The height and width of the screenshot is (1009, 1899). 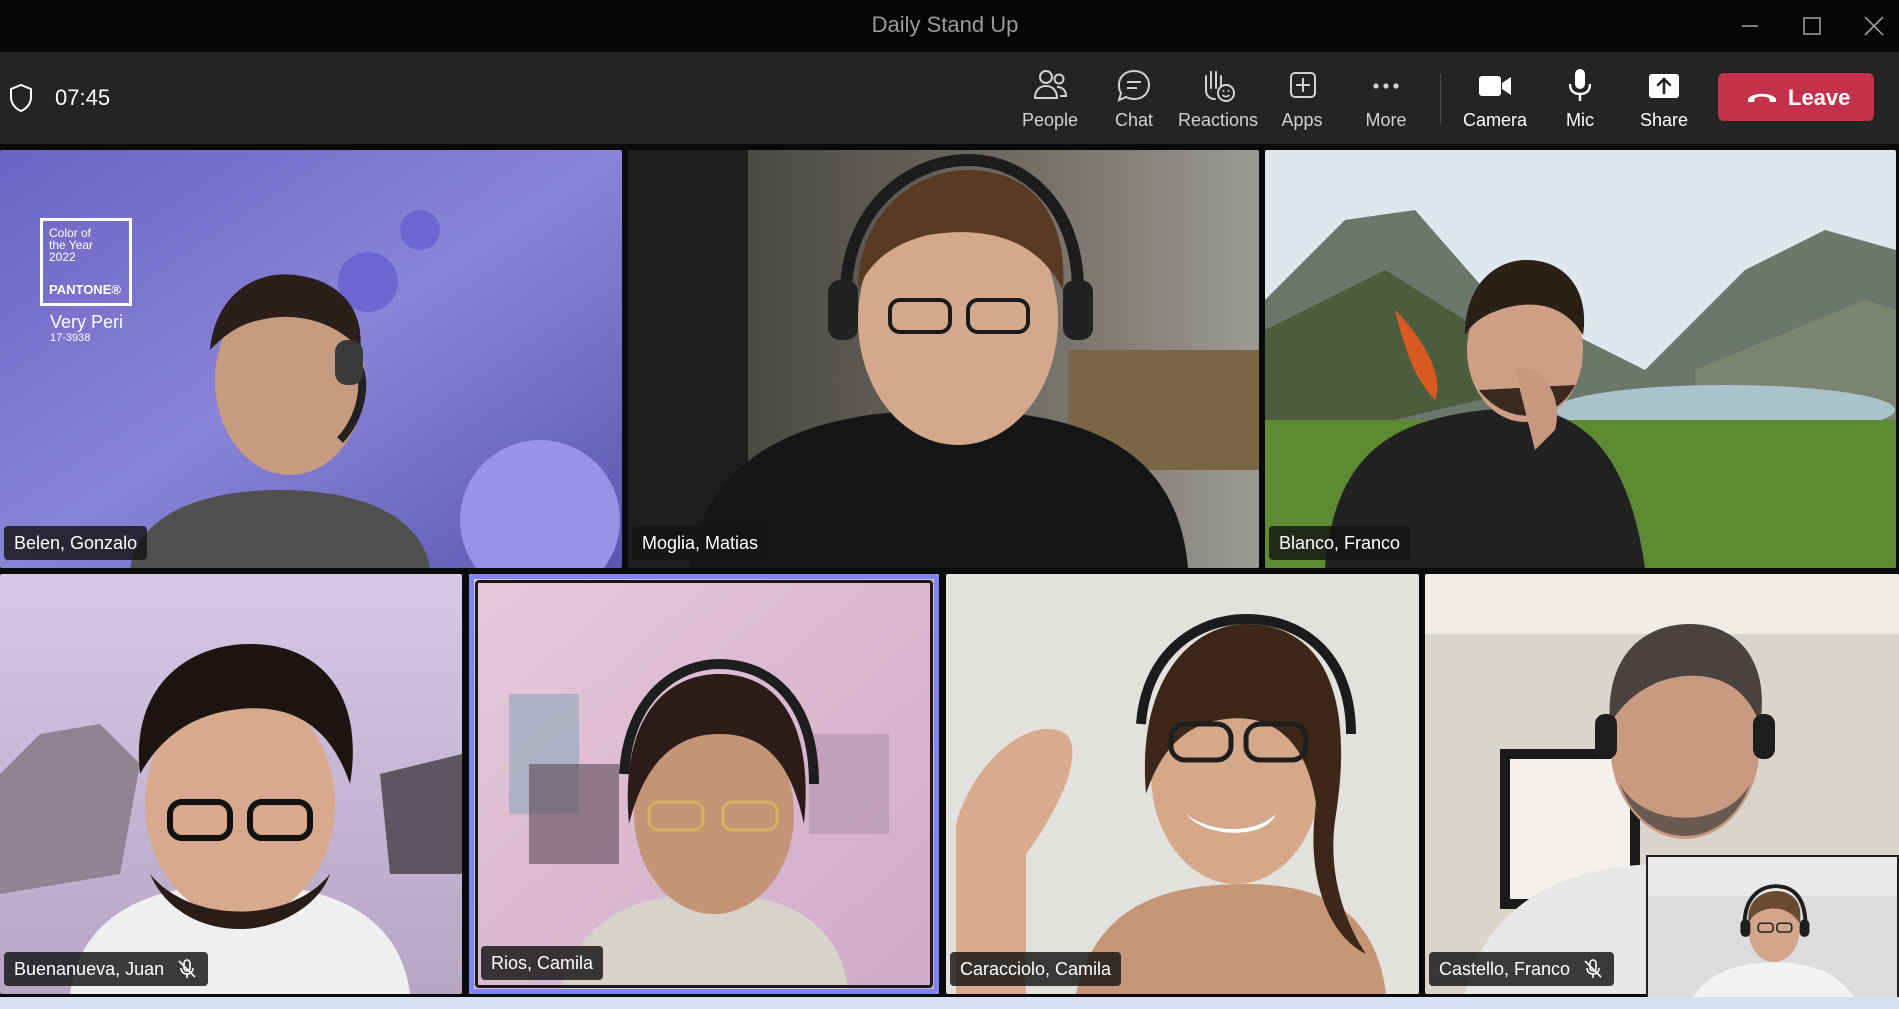 I want to click on camera-icon, so click(x=1495, y=86).